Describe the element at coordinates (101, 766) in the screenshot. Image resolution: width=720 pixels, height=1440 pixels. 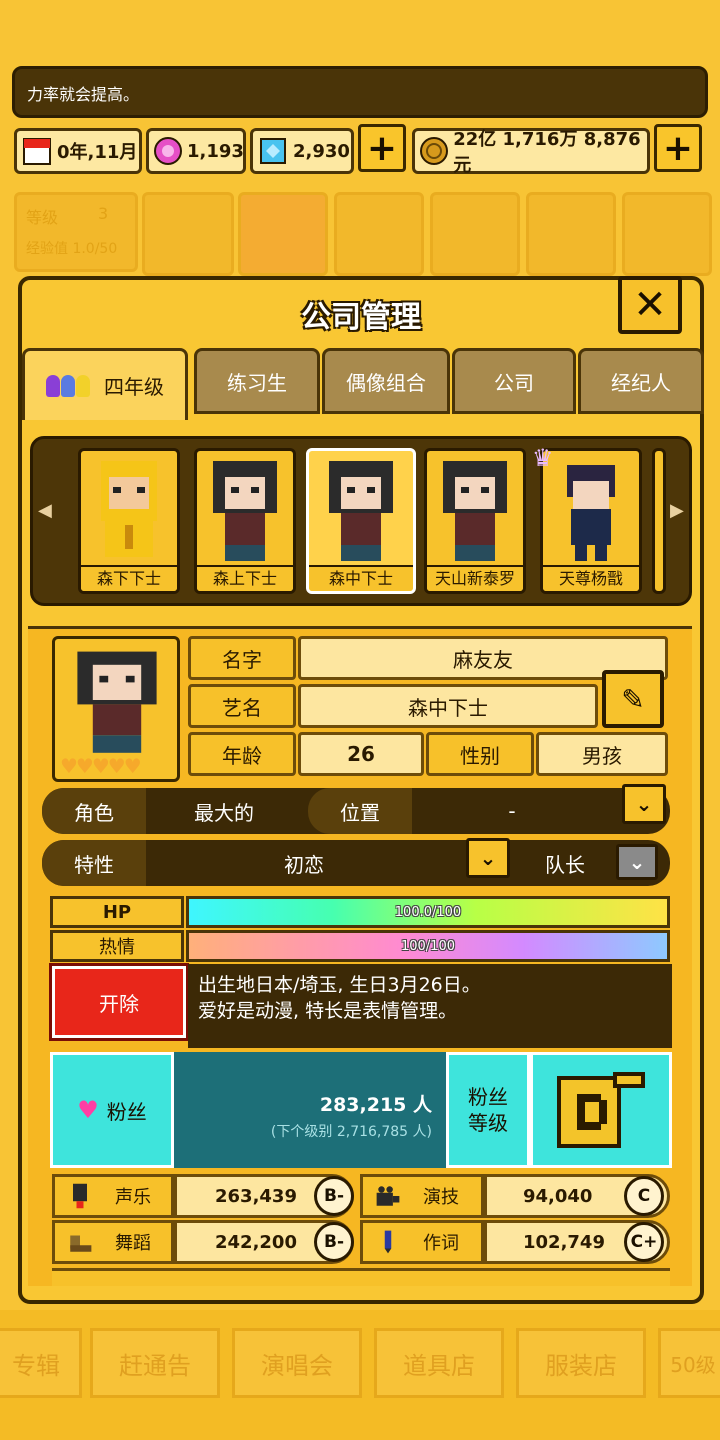
I see `affection-hearts: ♥♥♥♥♥` at that location.